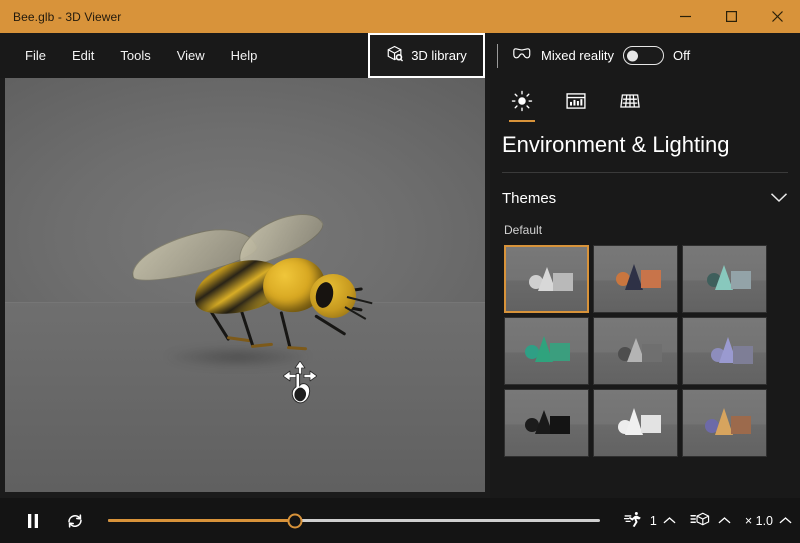  I want to click on timeline-slider, so click(354, 520).